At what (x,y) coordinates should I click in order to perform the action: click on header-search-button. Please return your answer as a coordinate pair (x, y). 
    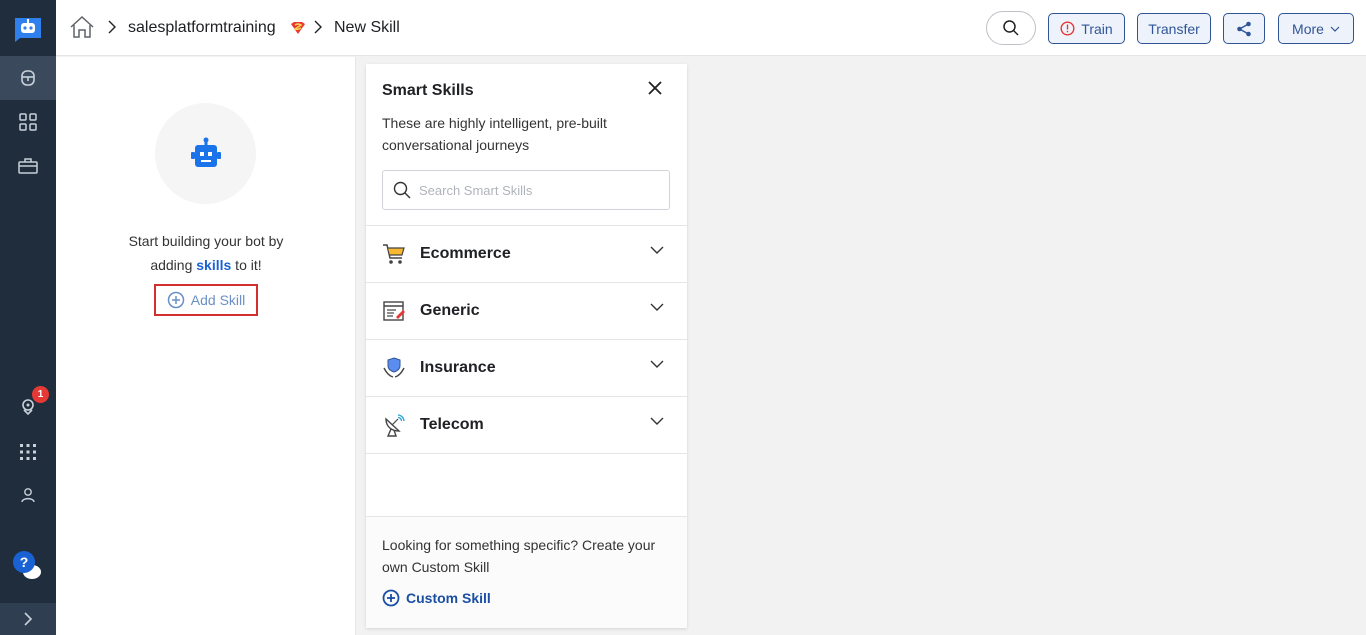
    Looking at the image, I should click on (1011, 28).